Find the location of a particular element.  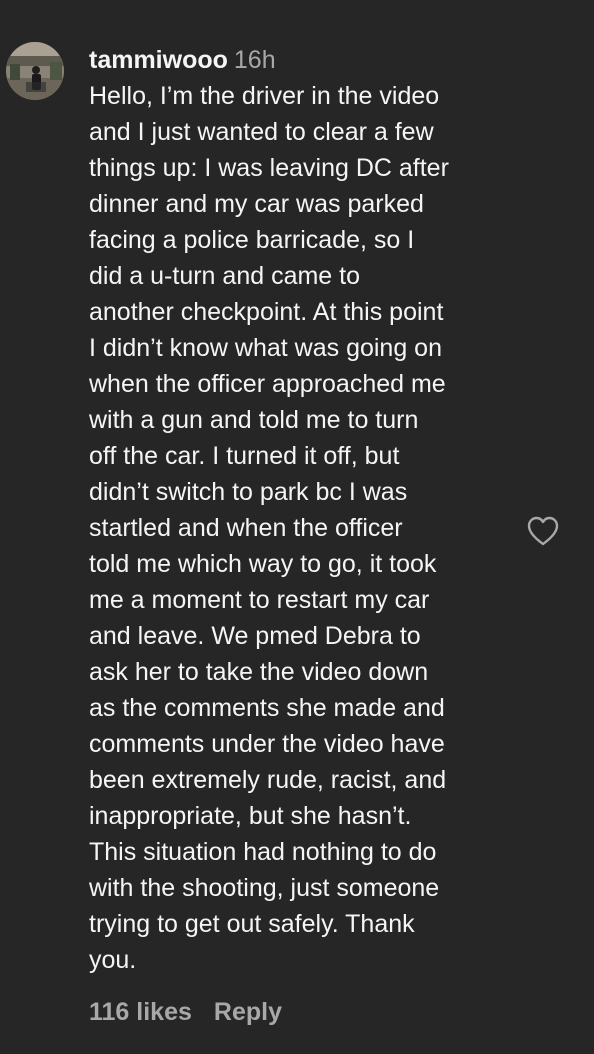

comment-text-line: when the officer approached me is located at coordinates (267, 384).